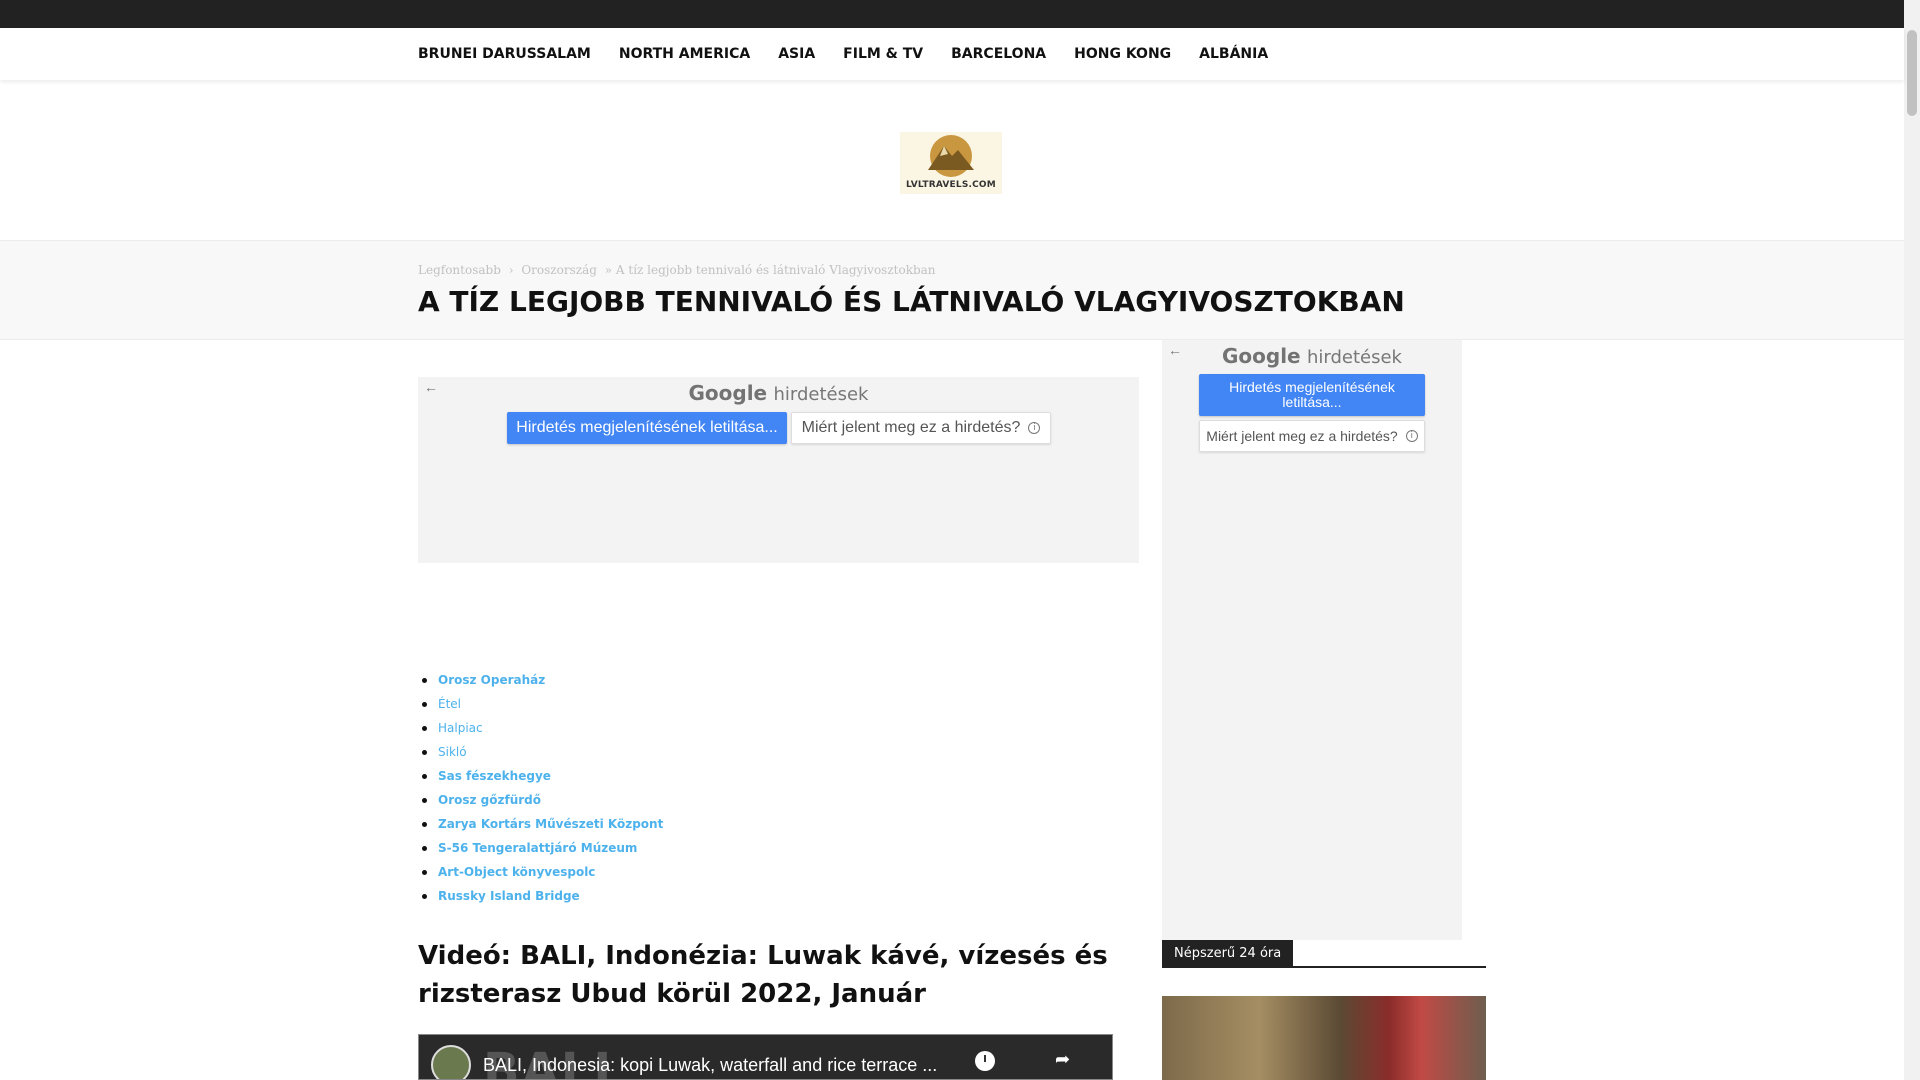 The image size is (1920, 1080). What do you see at coordinates (541, 730) in the screenshot?
I see `toc-item: Halpiac` at bounding box center [541, 730].